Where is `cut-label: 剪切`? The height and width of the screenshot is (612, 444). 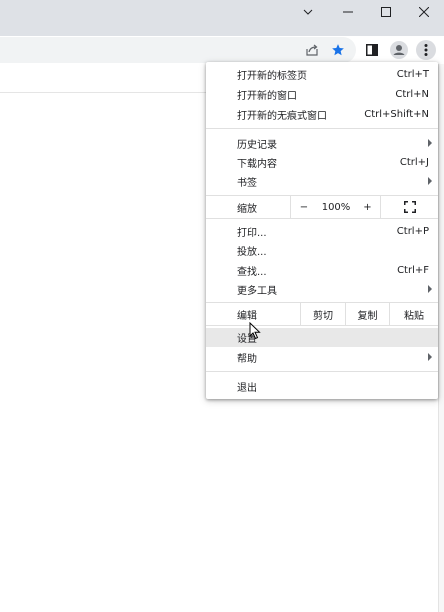
cut-label: 剪切 is located at coordinates (323, 316).